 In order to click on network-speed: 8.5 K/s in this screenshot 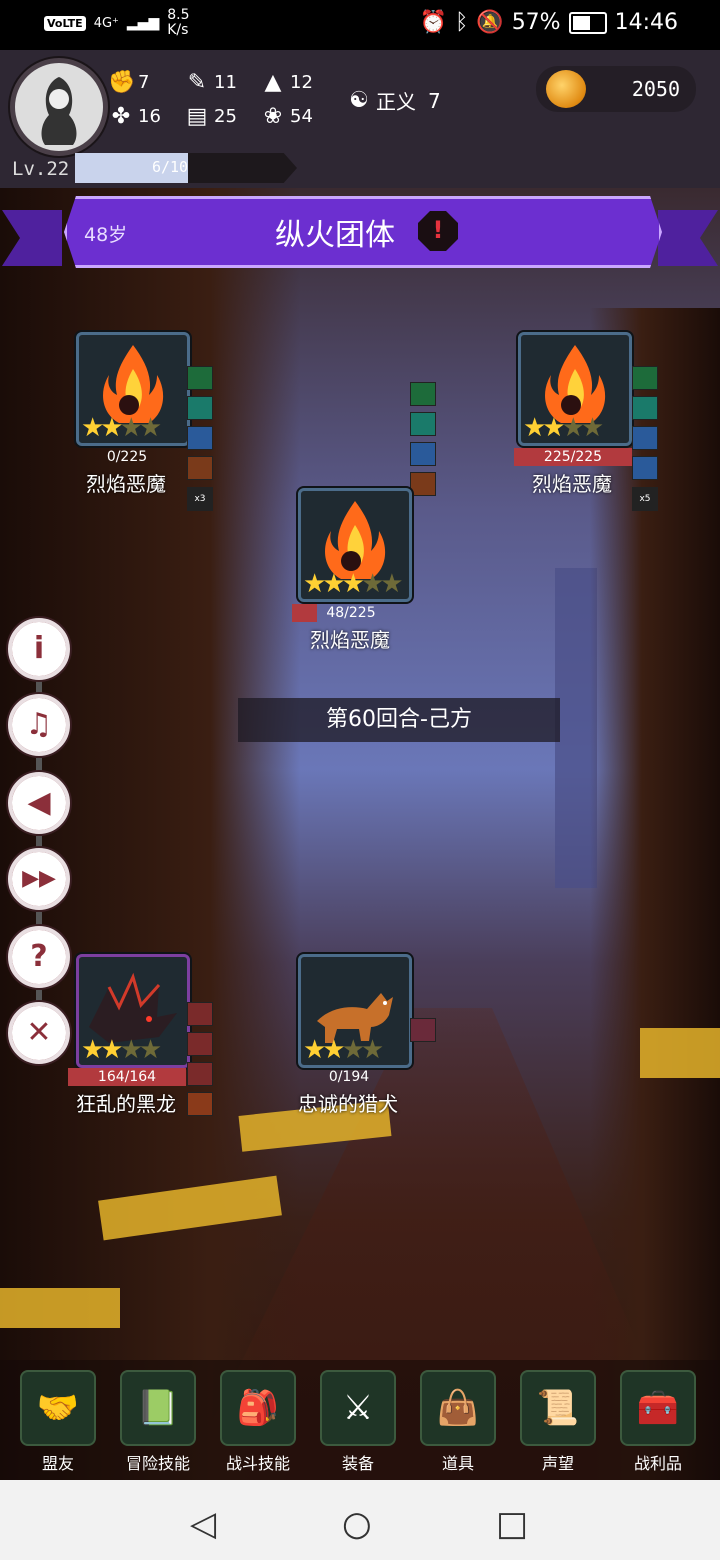, I will do `click(178, 22)`.